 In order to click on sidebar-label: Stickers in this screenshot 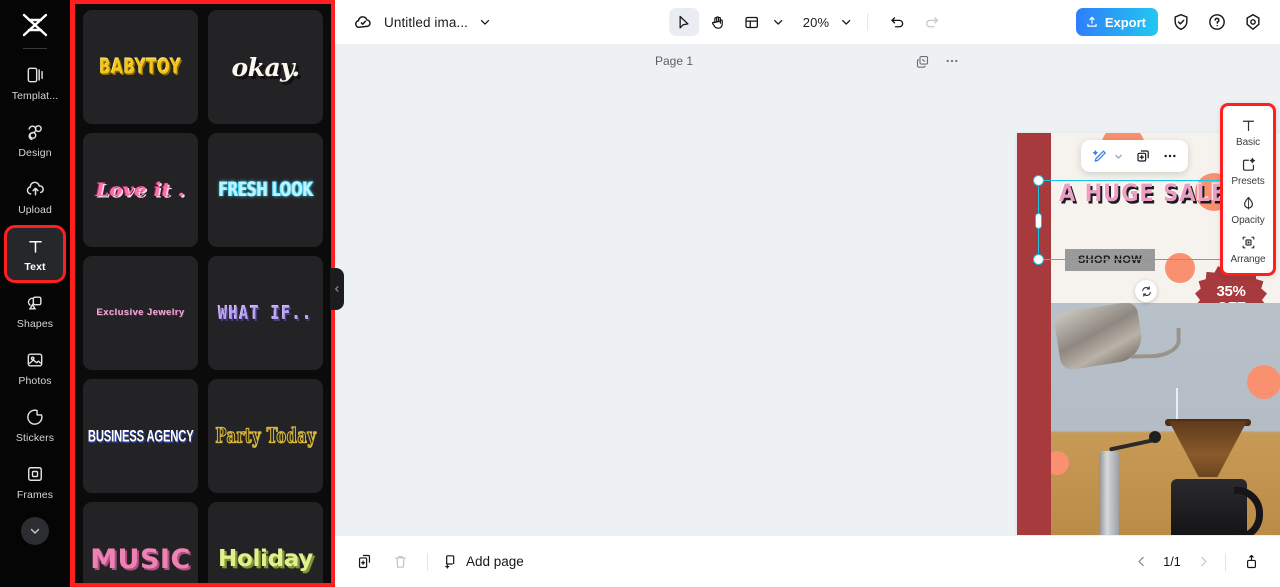, I will do `click(35, 438)`.